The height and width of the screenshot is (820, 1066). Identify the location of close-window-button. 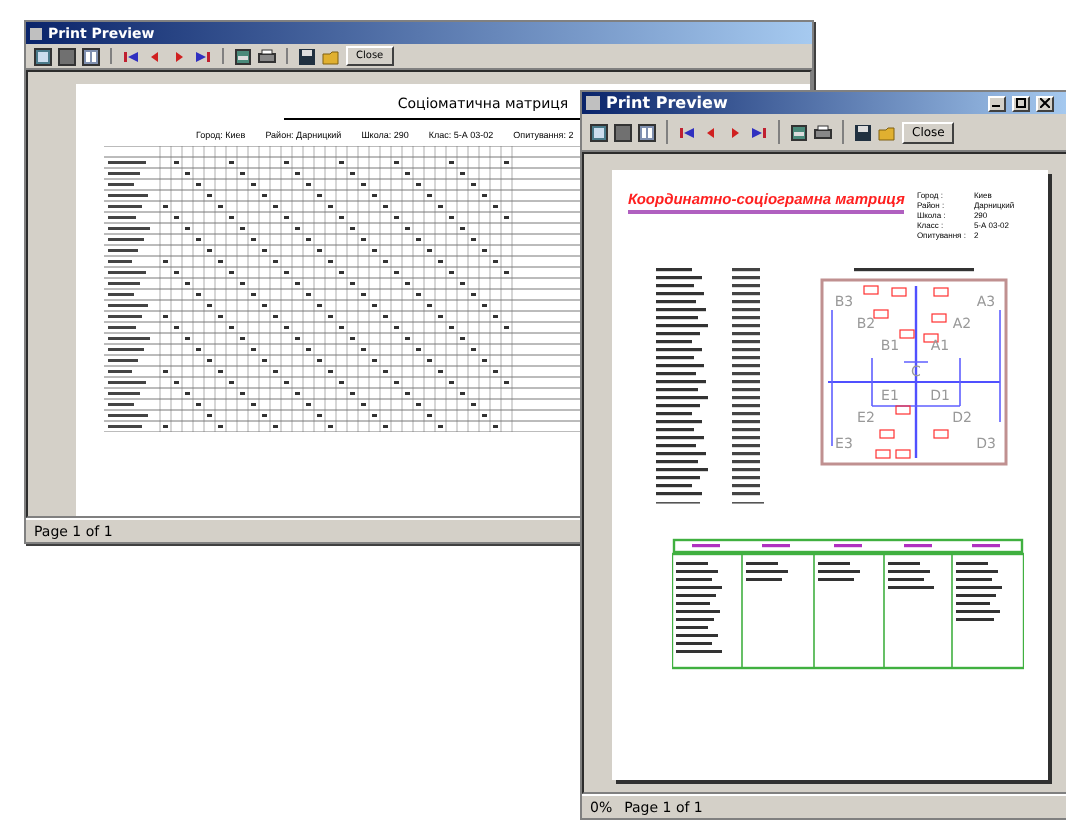
(1045, 103).